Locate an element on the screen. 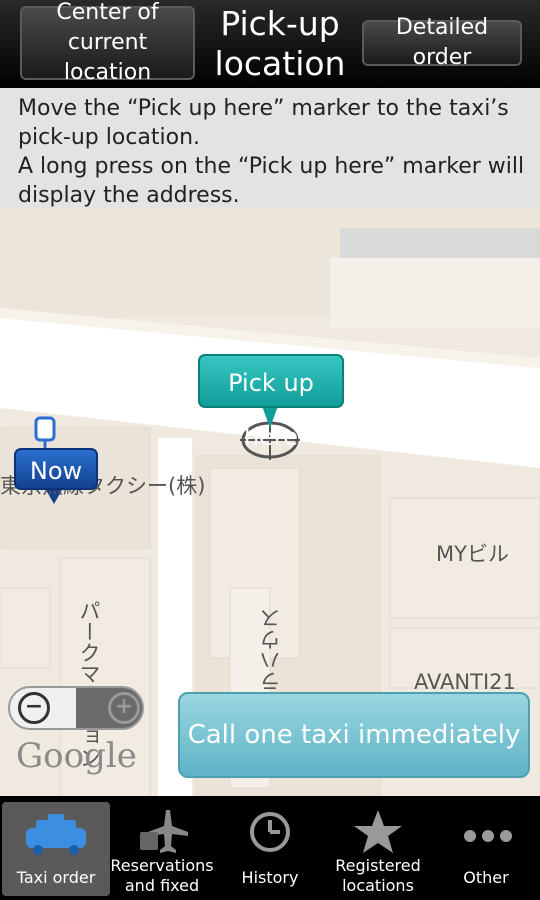 The height and width of the screenshot is (900, 540). nav-reservations: Reservations and fixed is located at coordinates (162, 849).